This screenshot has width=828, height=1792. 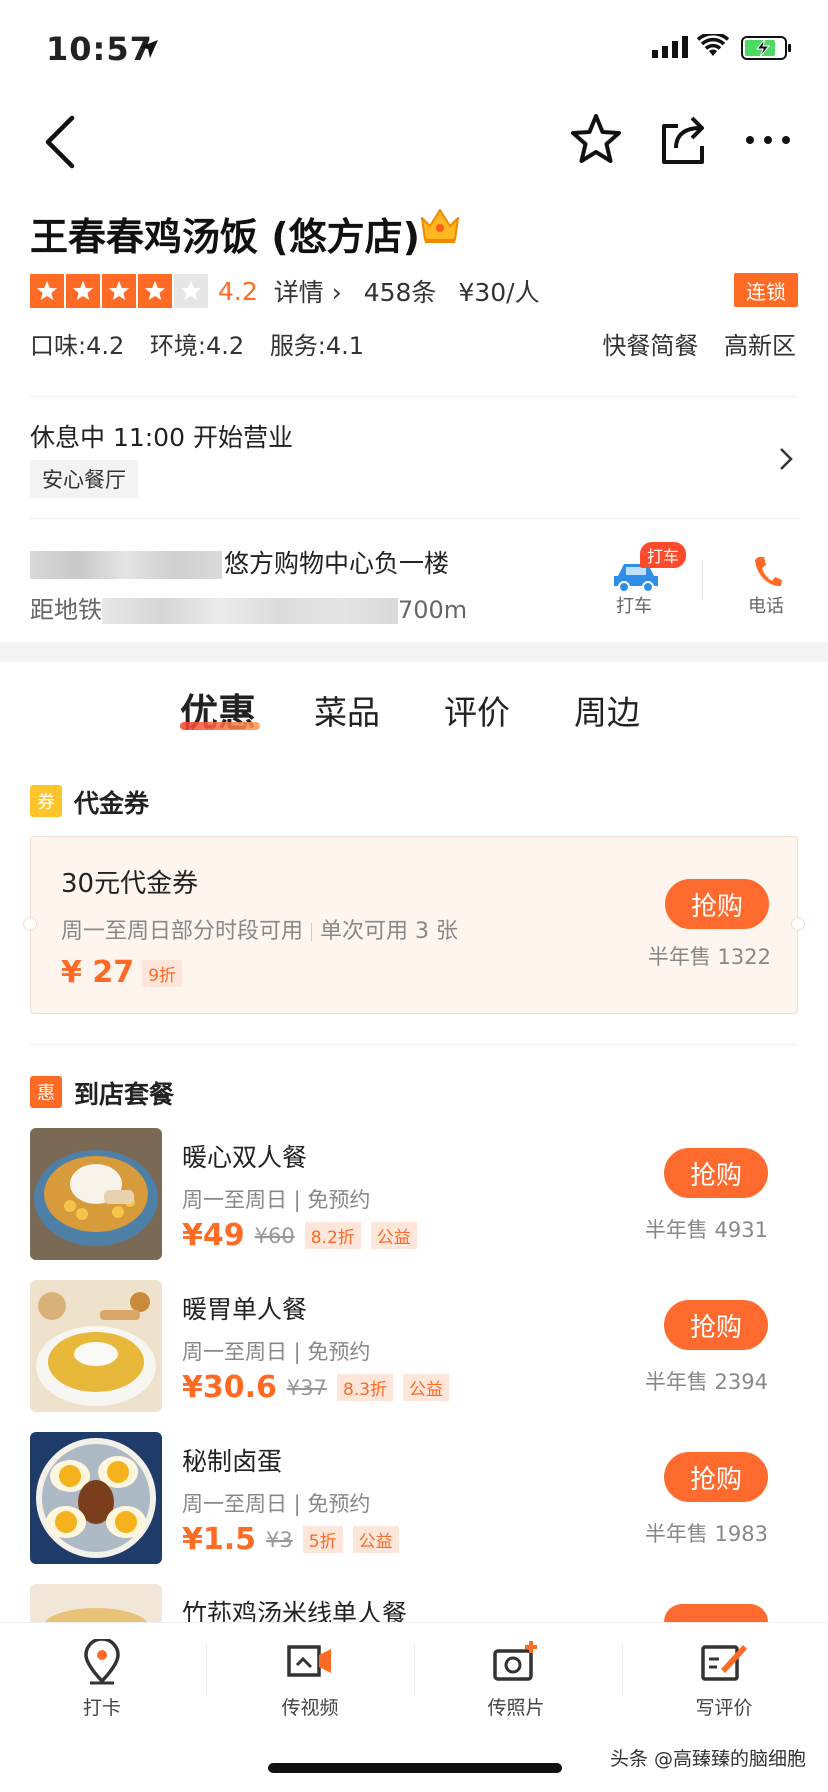 What do you see at coordinates (308, 291) in the screenshot?
I see `detail-link: 详情 ›` at bounding box center [308, 291].